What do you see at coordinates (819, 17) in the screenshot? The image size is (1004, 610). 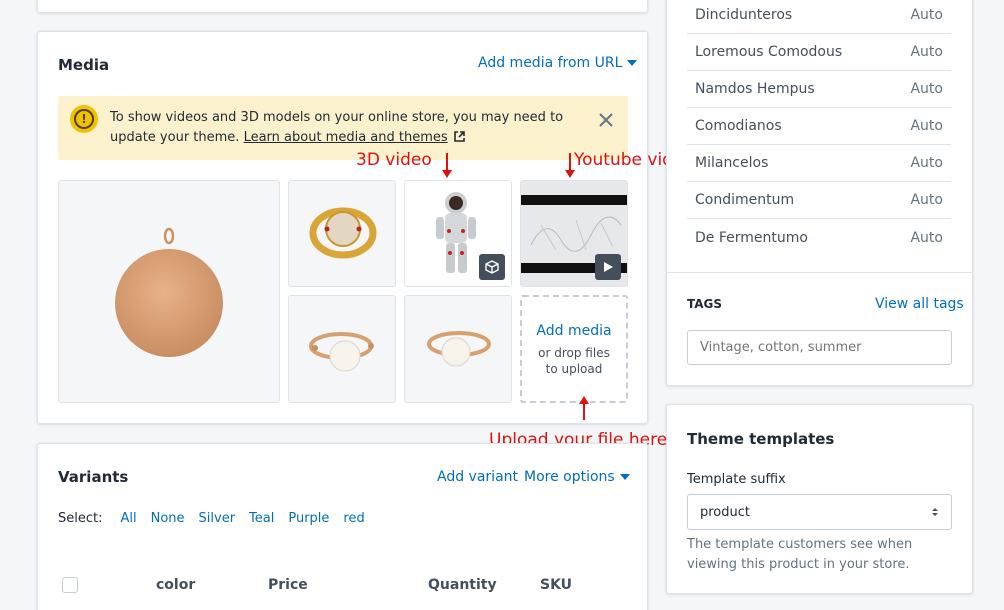 I see `channel-row: Dincidunteros Auto` at bounding box center [819, 17].